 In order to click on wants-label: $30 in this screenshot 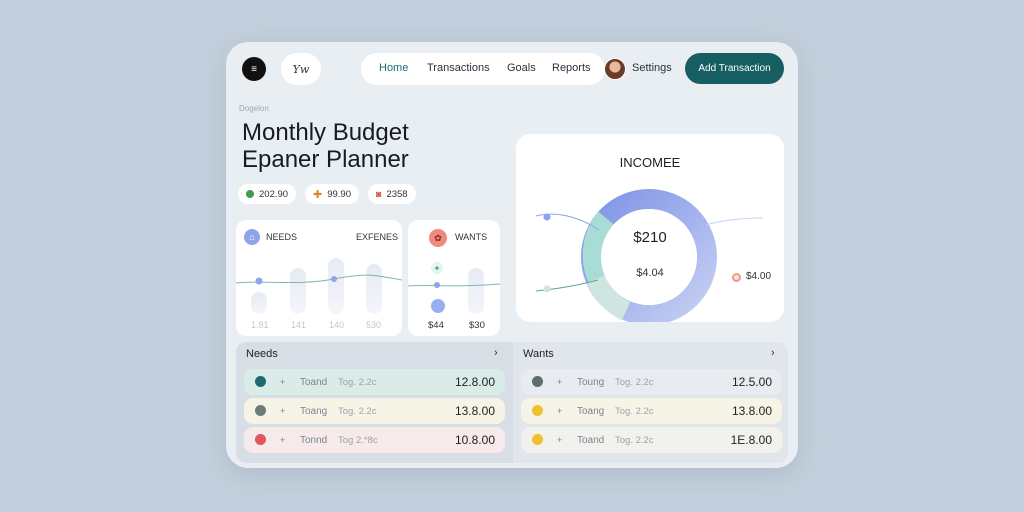, I will do `click(477, 325)`.